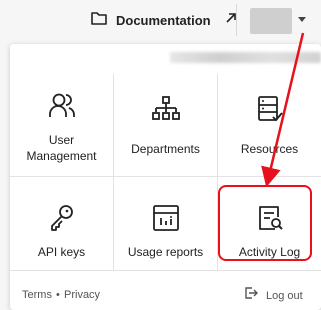 This screenshot has width=321, height=310. I want to click on logout-button: Log out, so click(273, 295).